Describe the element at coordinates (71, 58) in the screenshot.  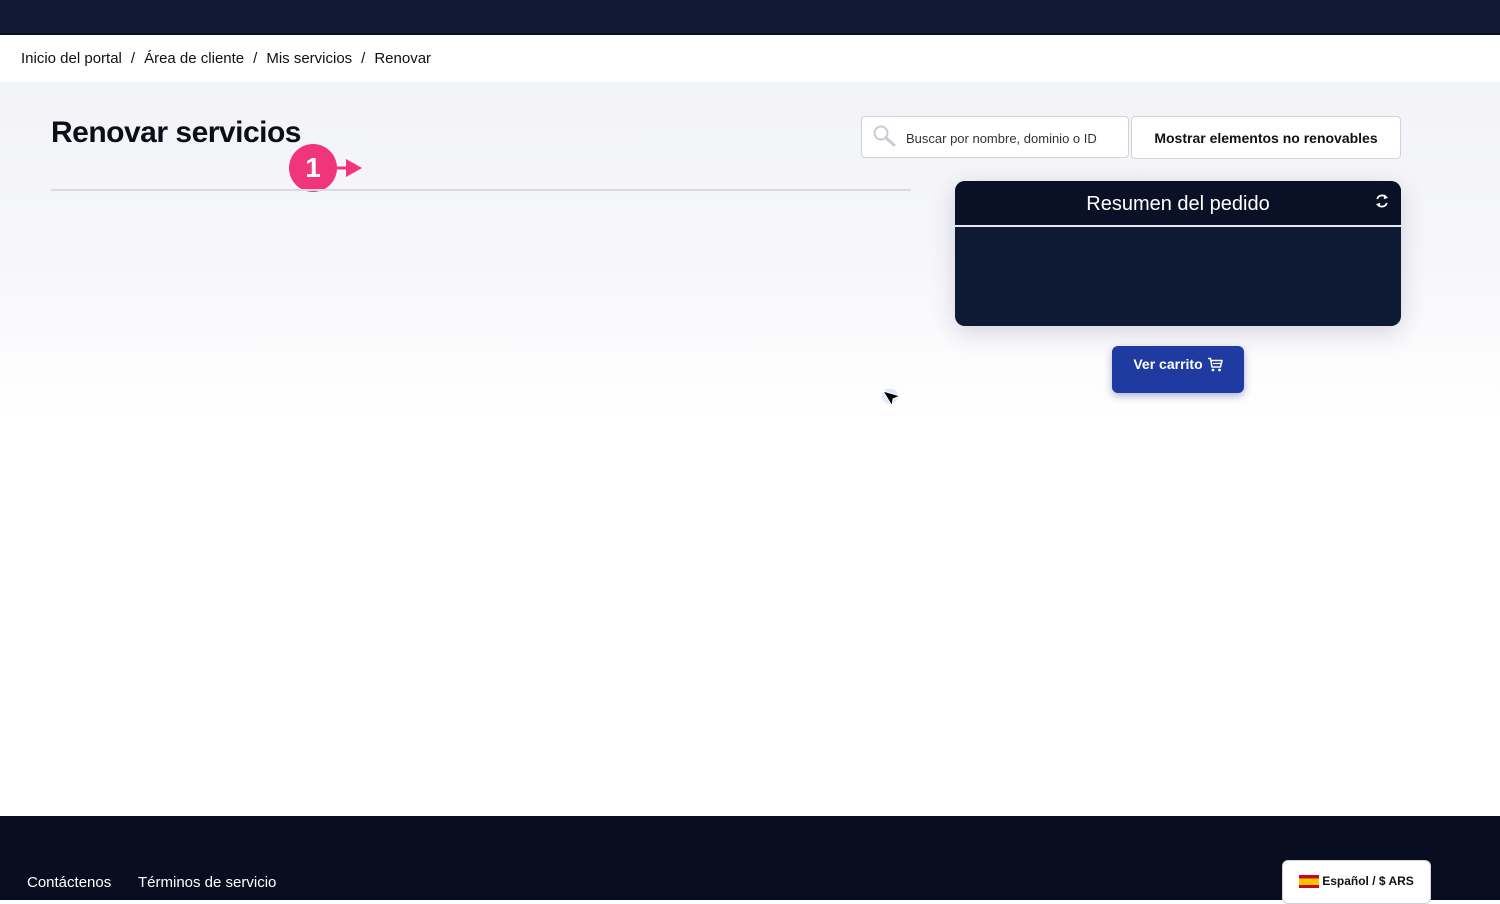
I see `breadcrumb-item-portal-home: Inicio del portal` at that location.